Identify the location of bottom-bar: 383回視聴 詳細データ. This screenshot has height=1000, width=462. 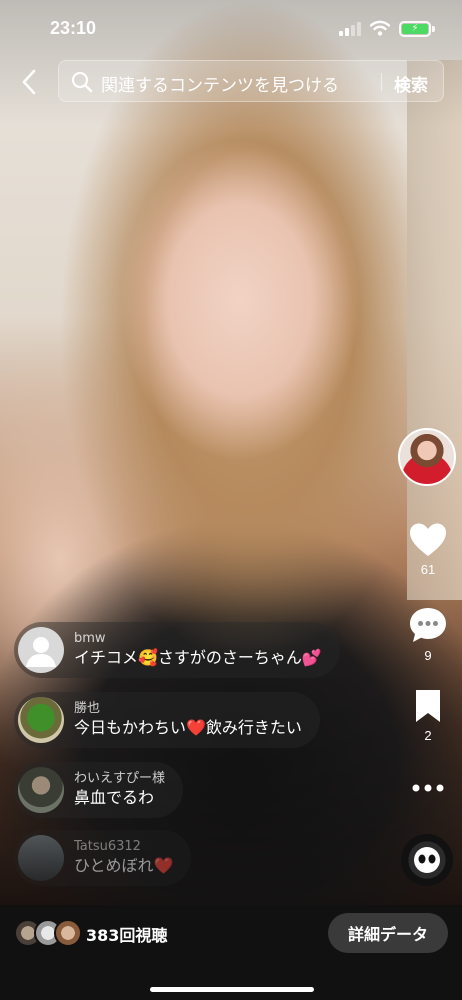
(231, 952).